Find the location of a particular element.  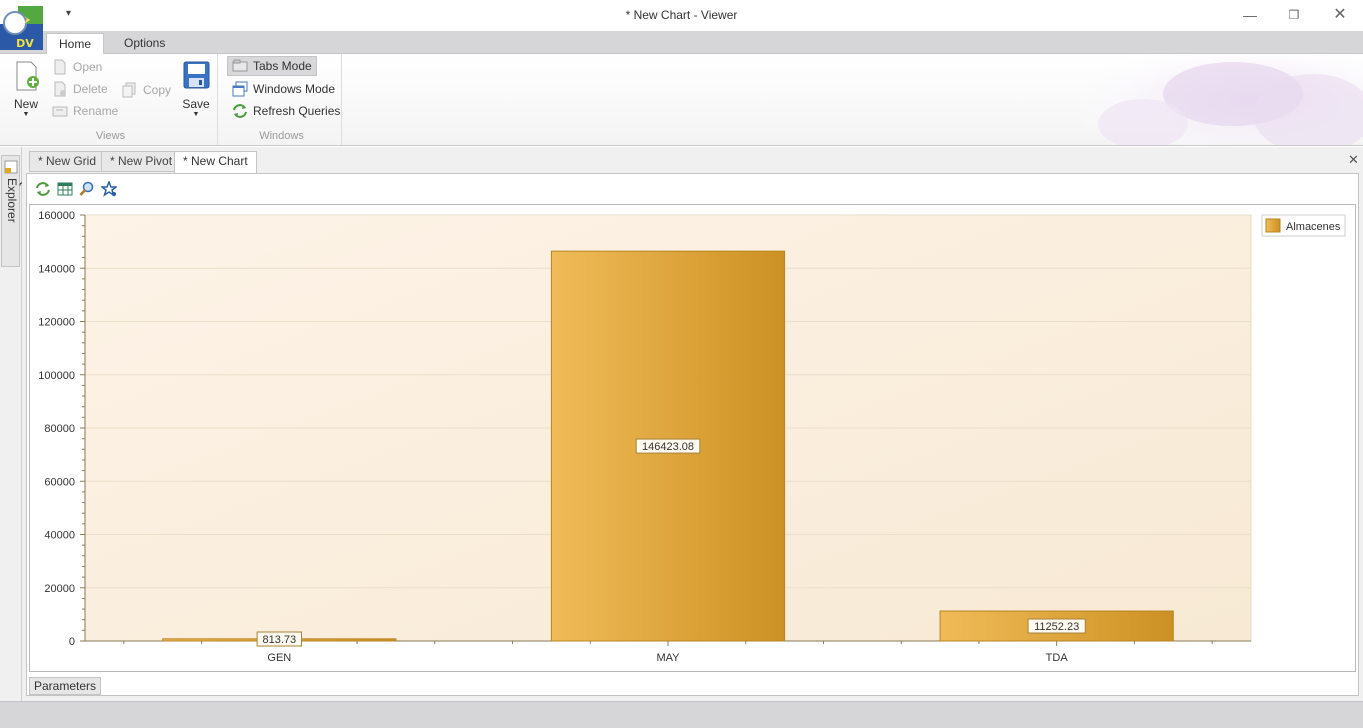

x-tick-label: MAY is located at coordinates (668, 658).